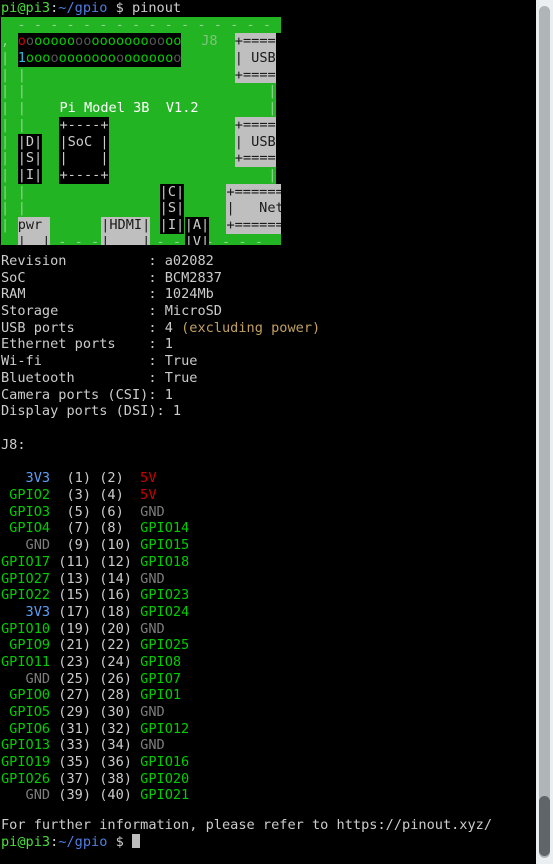  Describe the element at coordinates (160, 411) in the screenshot. I see `info-row: Display ports (DSI): 1` at that location.